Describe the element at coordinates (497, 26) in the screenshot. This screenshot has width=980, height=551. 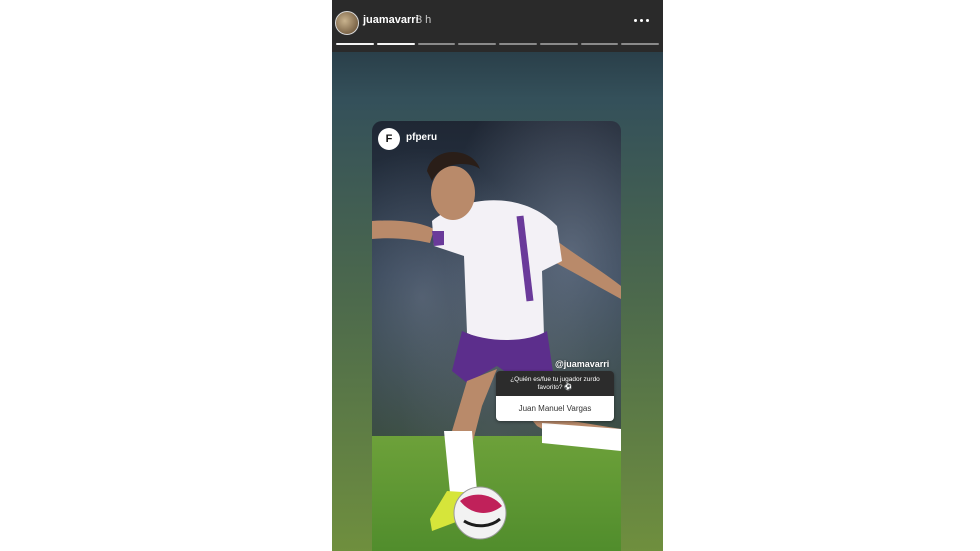
I see `story-header: juamavarri 3 h` at that location.